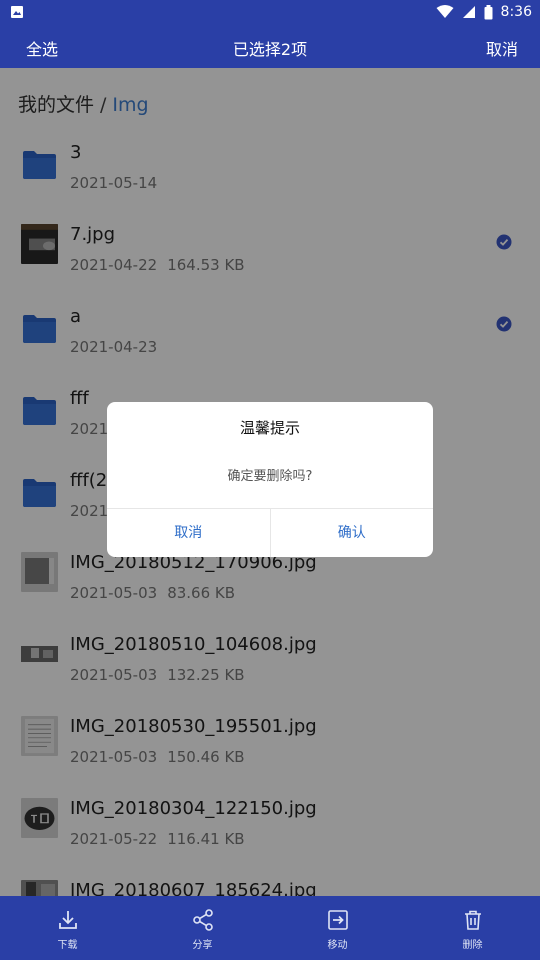 Image resolution: width=540 pixels, height=960 pixels. Describe the element at coordinates (67, 945) in the screenshot. I see `download-label: 下载` at that location.